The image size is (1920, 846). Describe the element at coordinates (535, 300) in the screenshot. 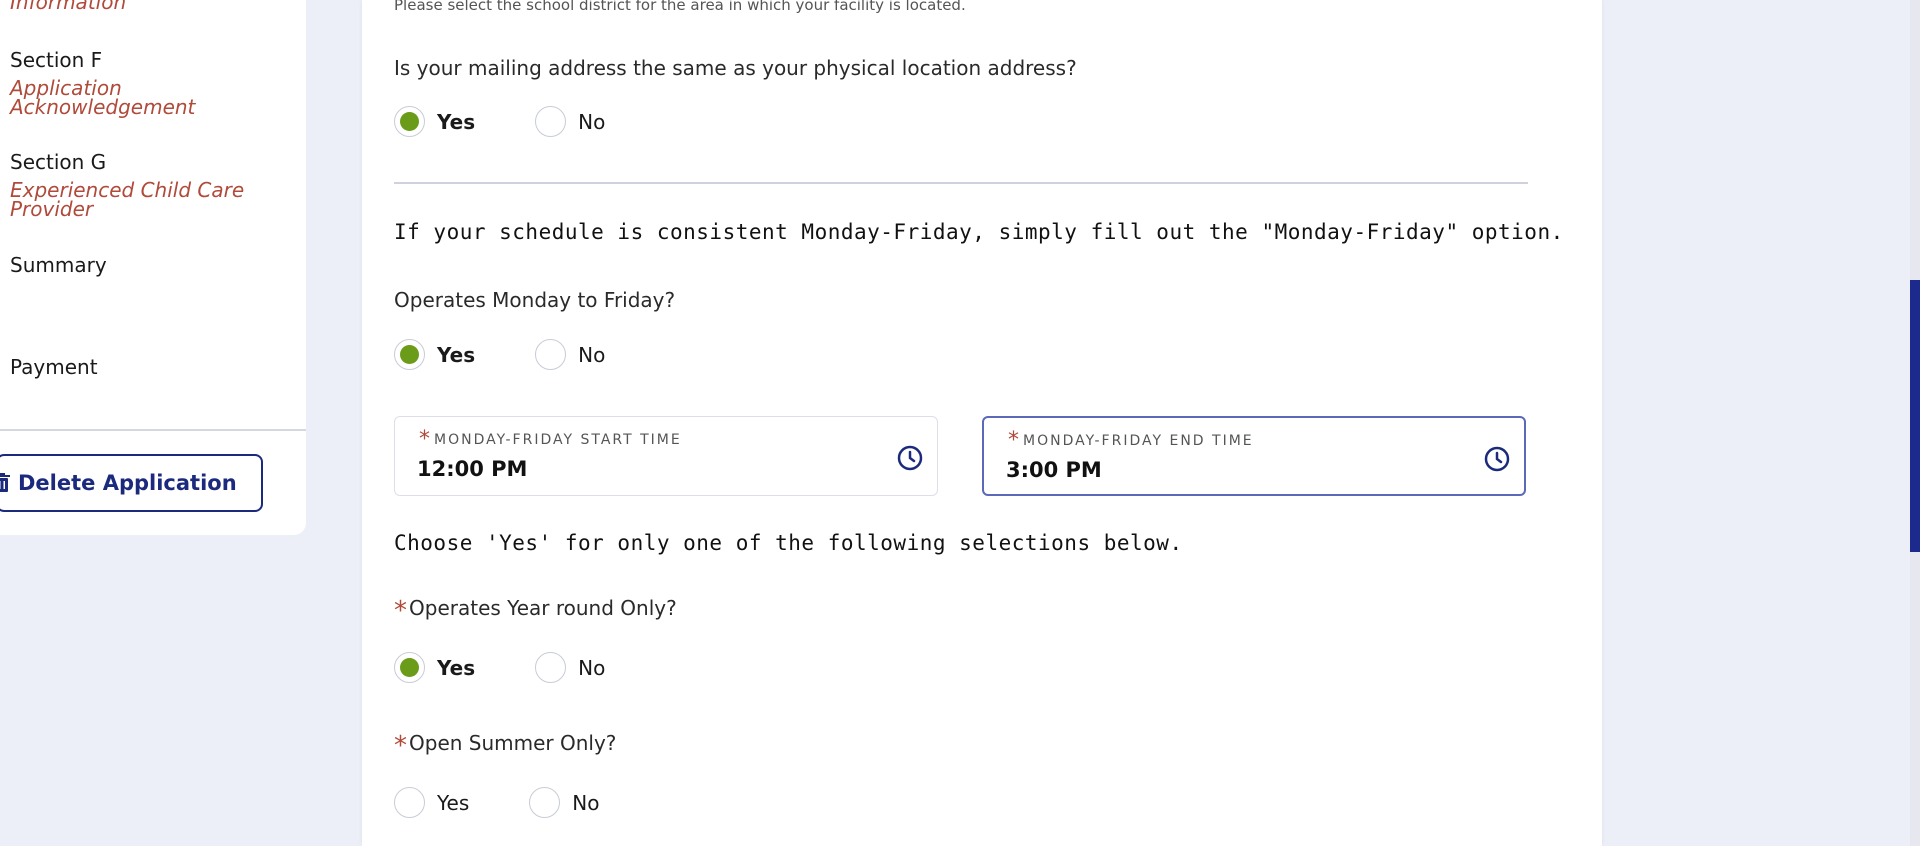

I see `operates-mf-question: Operates Monday to Friday?` at that location.